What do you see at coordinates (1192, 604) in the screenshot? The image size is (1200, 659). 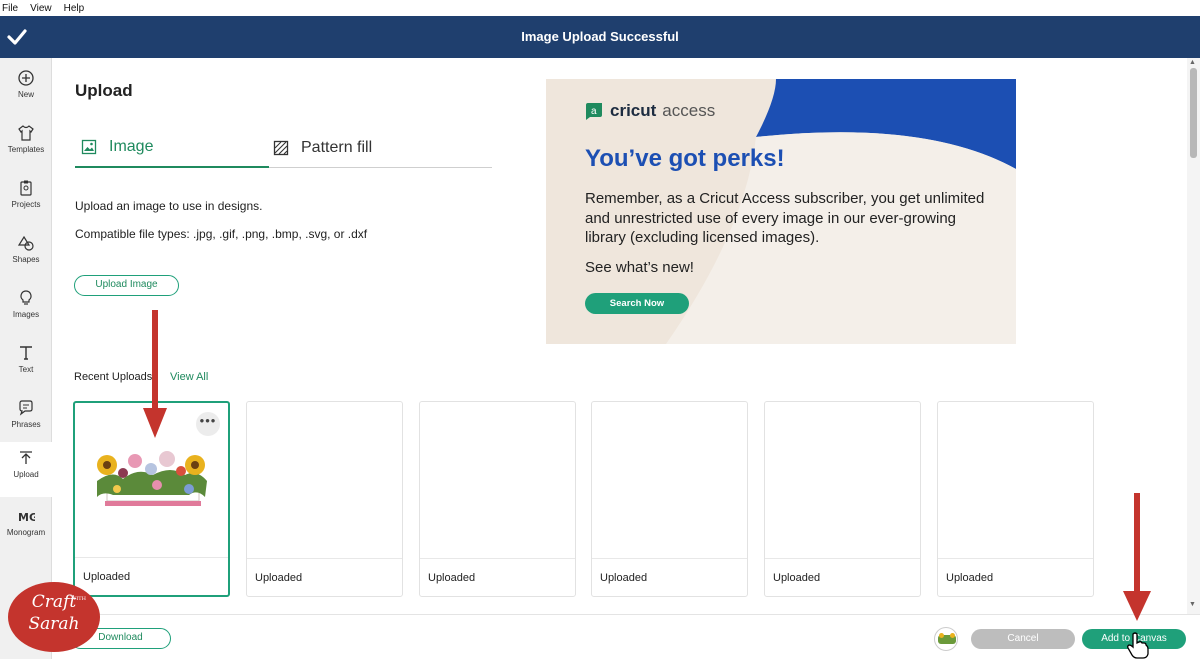 I see `scroll-down-icon: ▼` at bounding box center [1192, 604].